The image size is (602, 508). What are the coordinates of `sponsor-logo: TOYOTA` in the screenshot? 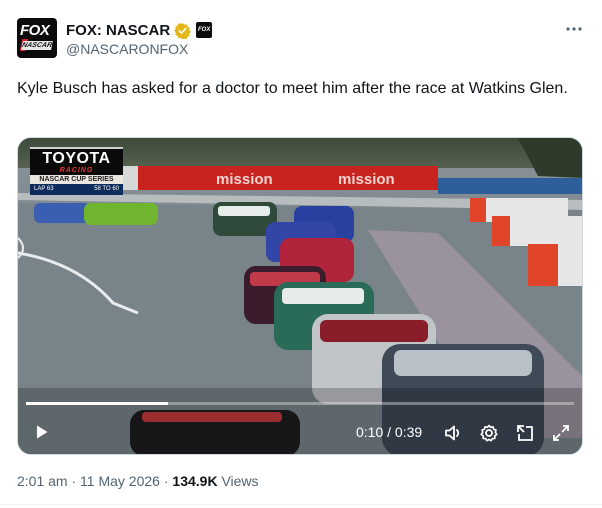 It's located at (76, 157).